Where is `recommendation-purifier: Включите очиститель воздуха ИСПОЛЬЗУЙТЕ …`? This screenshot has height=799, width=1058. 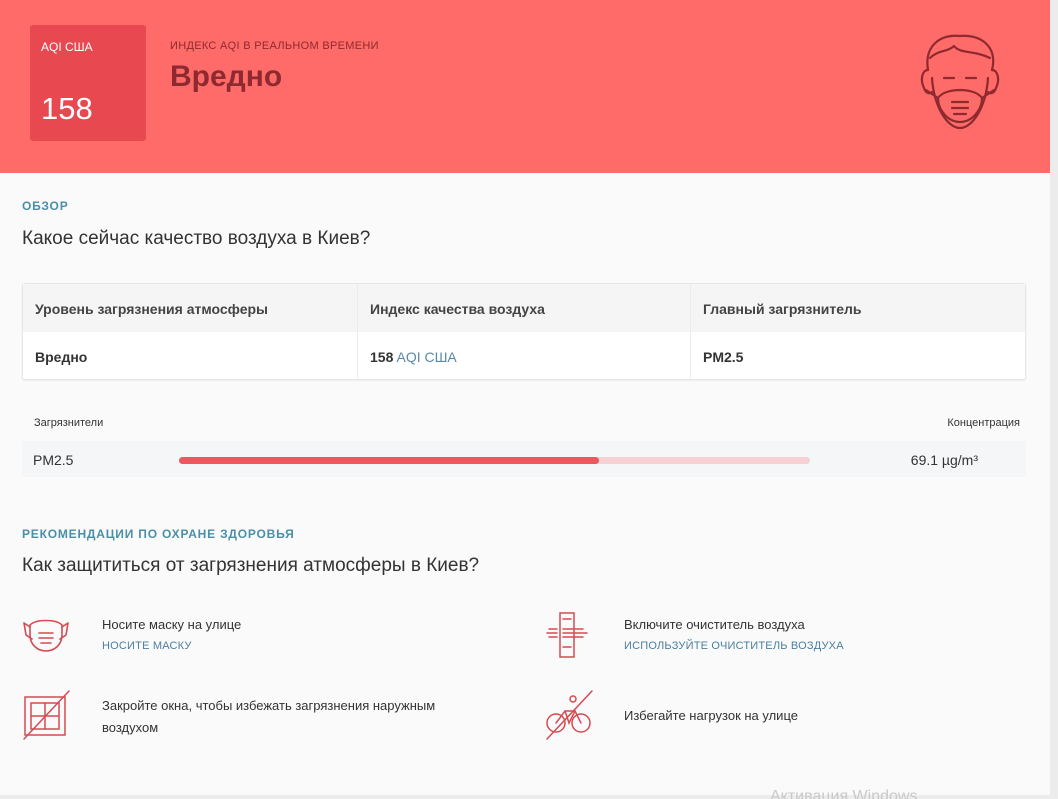
recommendation-purifier: Включите очиститель воздуха ИСПОЛЬЗУЙТЕ … is located at coordinates (785, 636).